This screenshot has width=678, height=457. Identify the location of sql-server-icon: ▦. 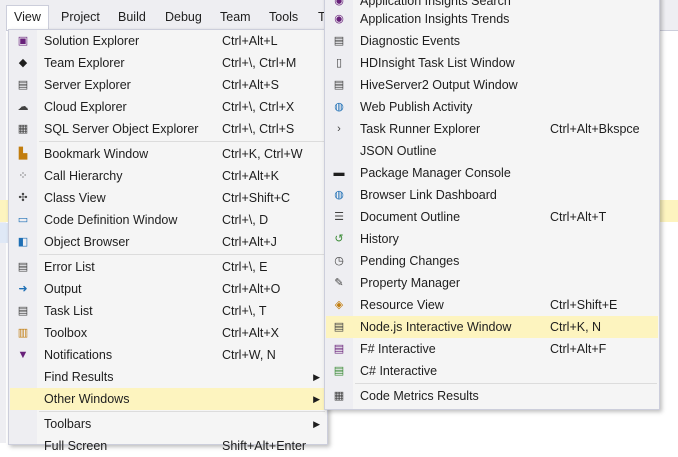
(23, 129).